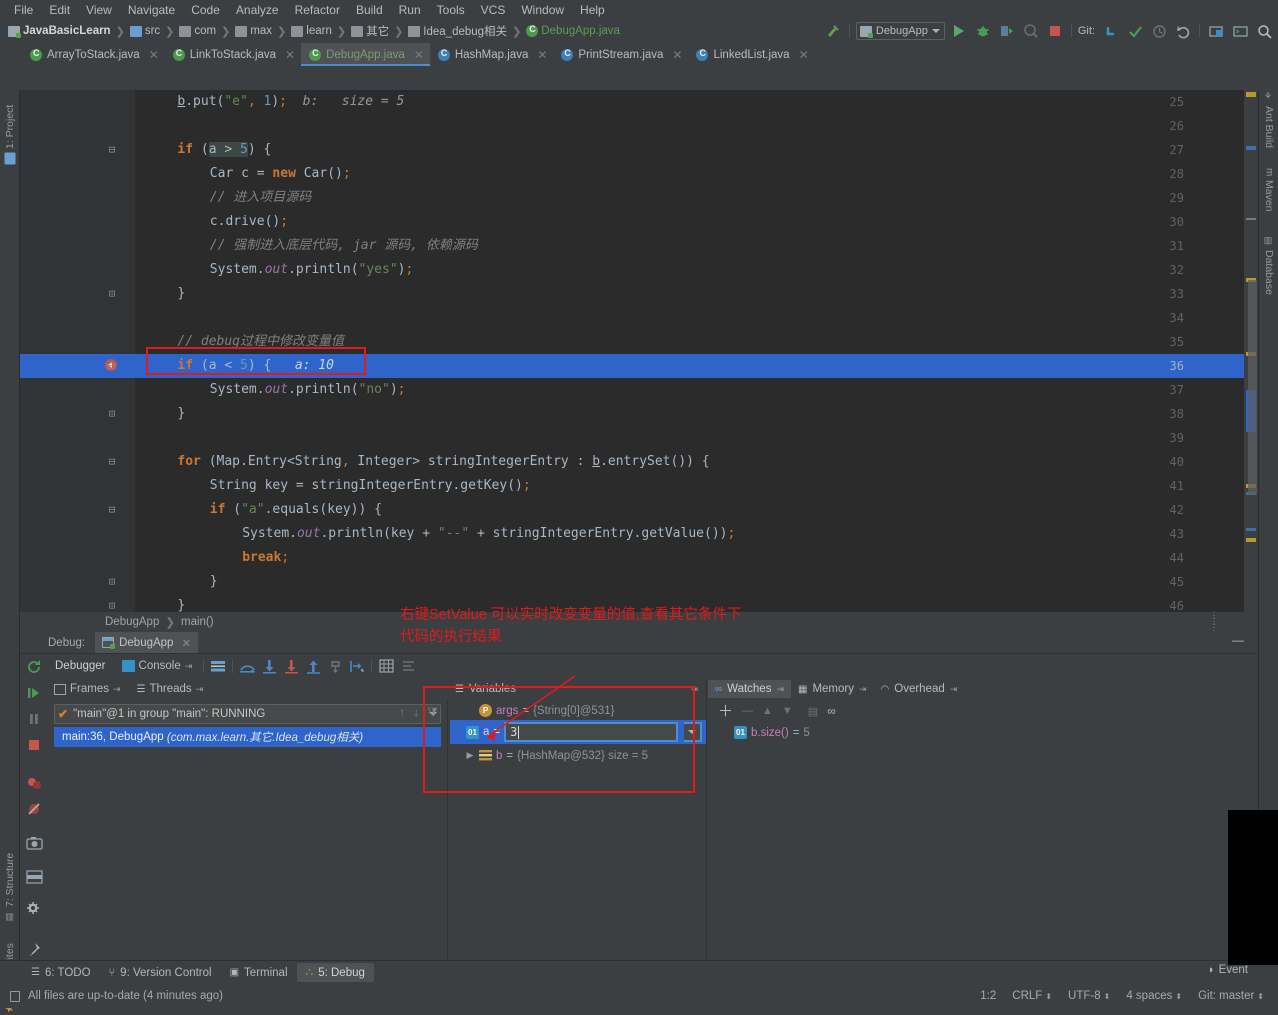 Image resolution: width=1278 pixels, height=1015 pixels. I want to click on breadcrumb-src: src, so click(145, 31).